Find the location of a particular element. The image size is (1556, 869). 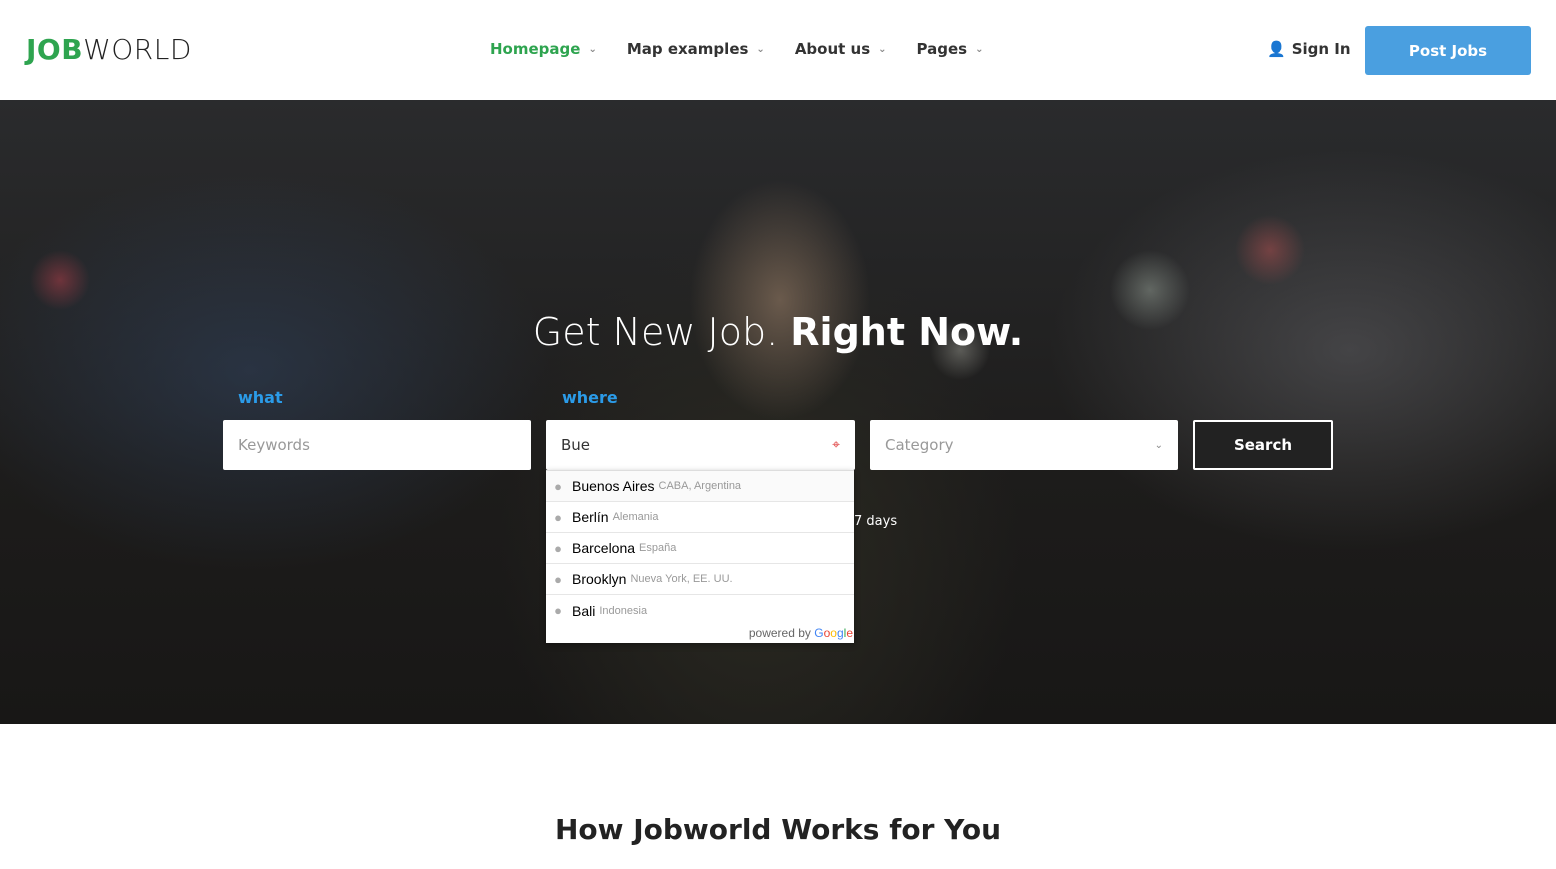

item-secondary: CABA, Argentina is located at coordinates (700, 486).